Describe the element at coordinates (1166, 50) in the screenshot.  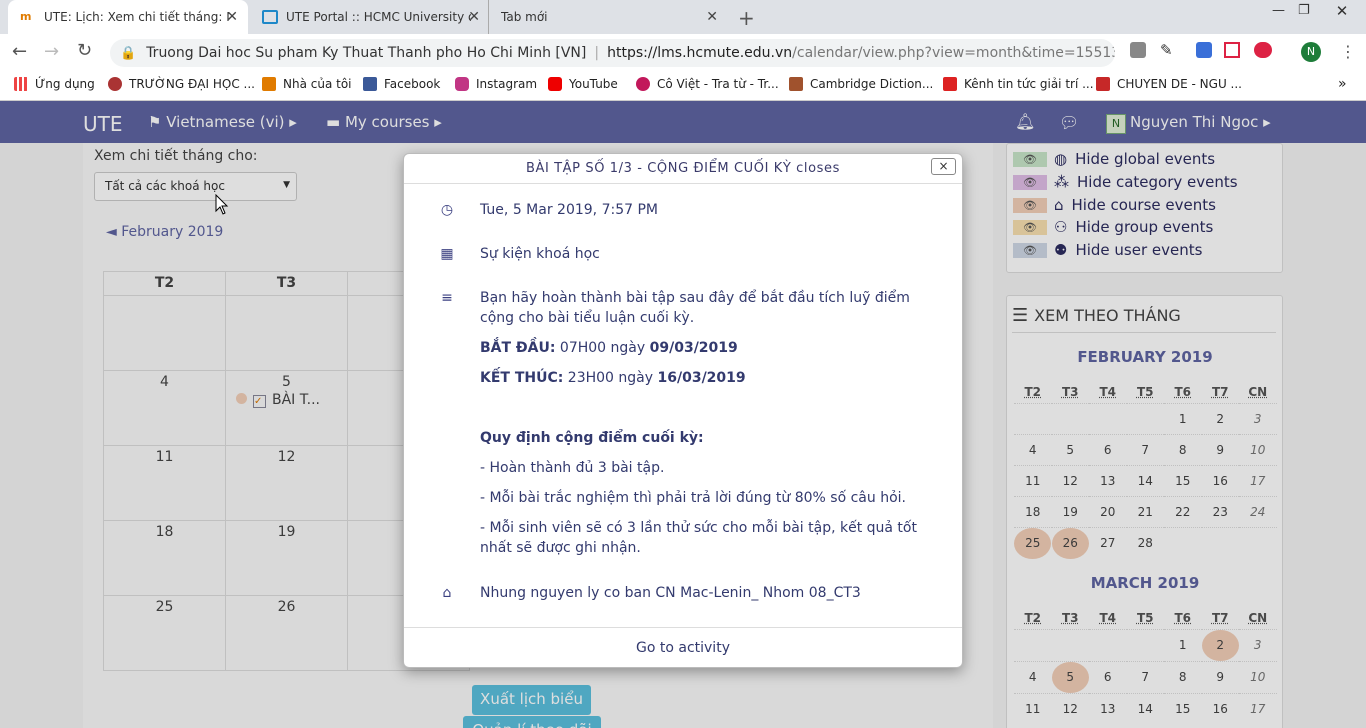
I see `eyedropper-icon: ✎` at that location.